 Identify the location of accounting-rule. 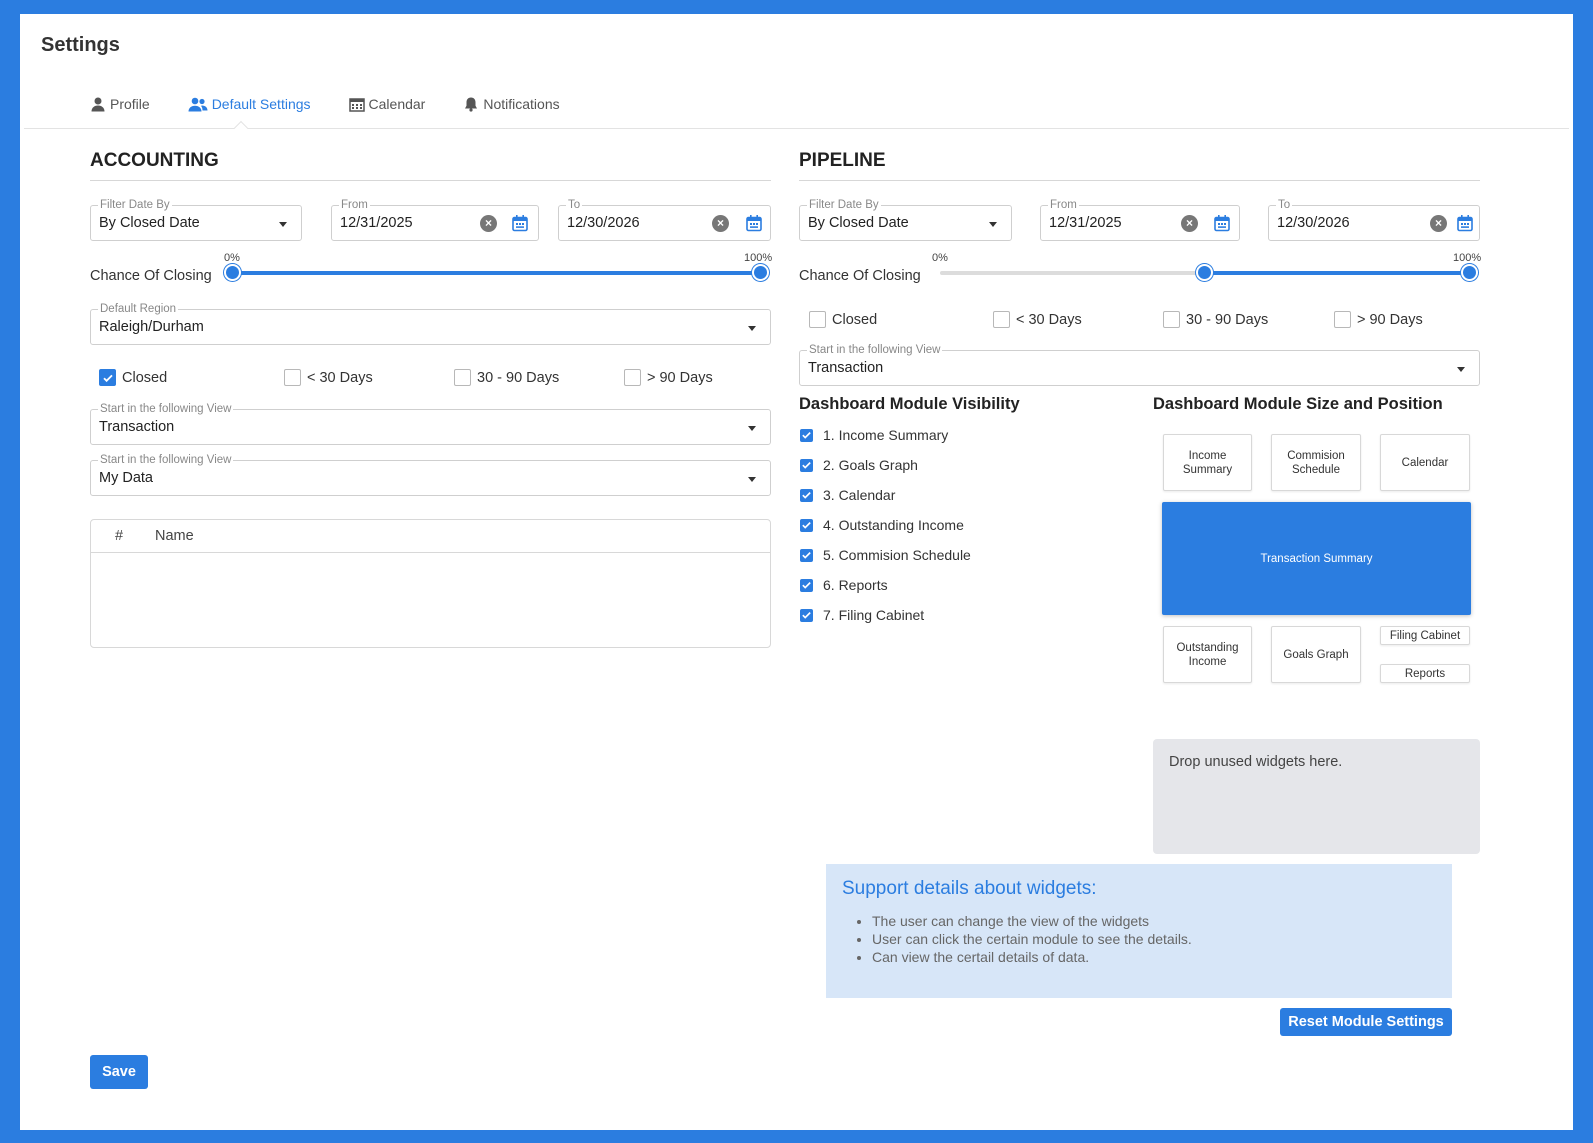
(430, 180).